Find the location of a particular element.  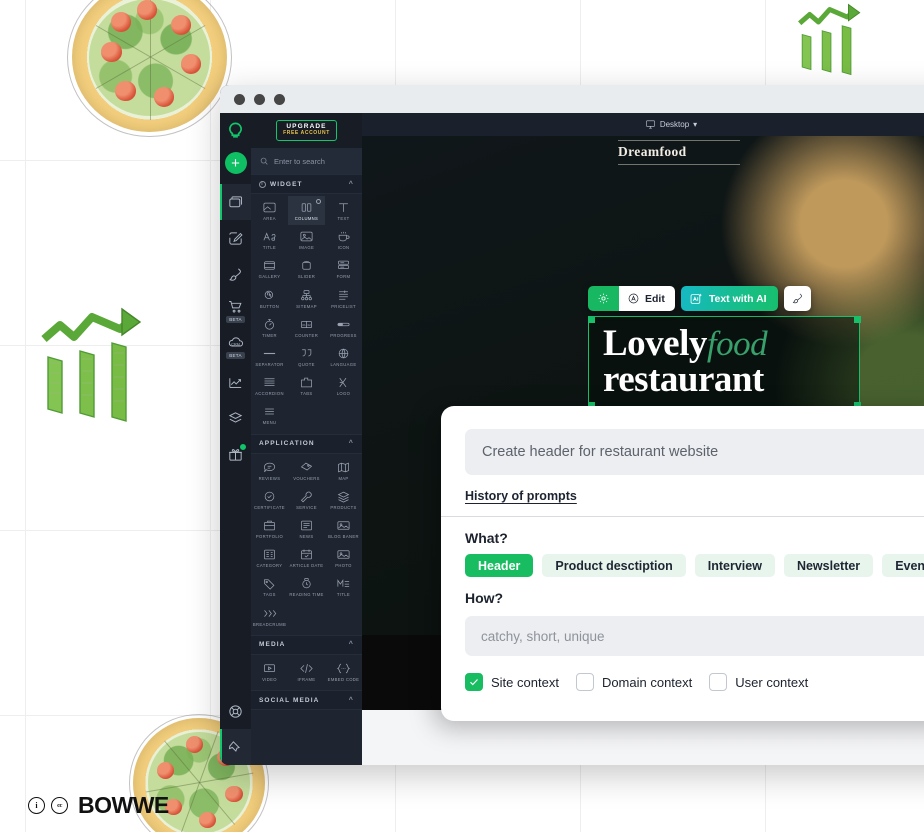

history-of-prompts-link: History of prompts is located at coordinates (521, 496).